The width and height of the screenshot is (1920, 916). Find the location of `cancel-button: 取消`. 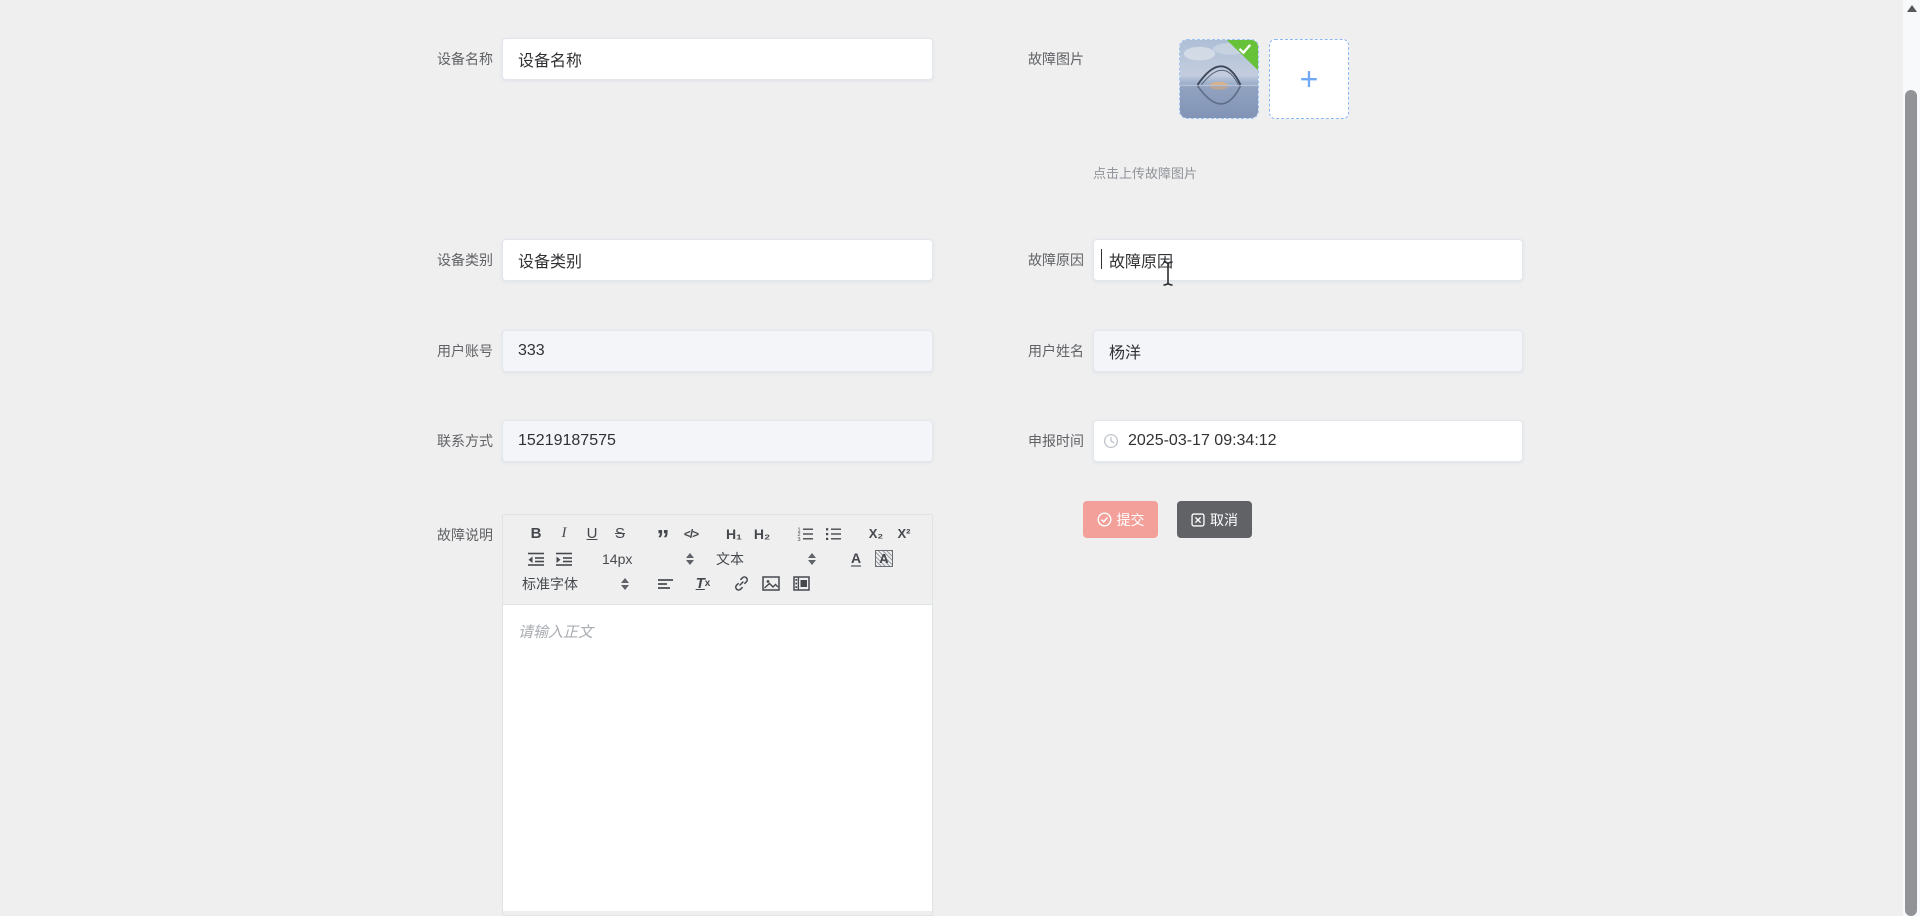

cancel-button: 取消 is located at coordinates (1214, 519).